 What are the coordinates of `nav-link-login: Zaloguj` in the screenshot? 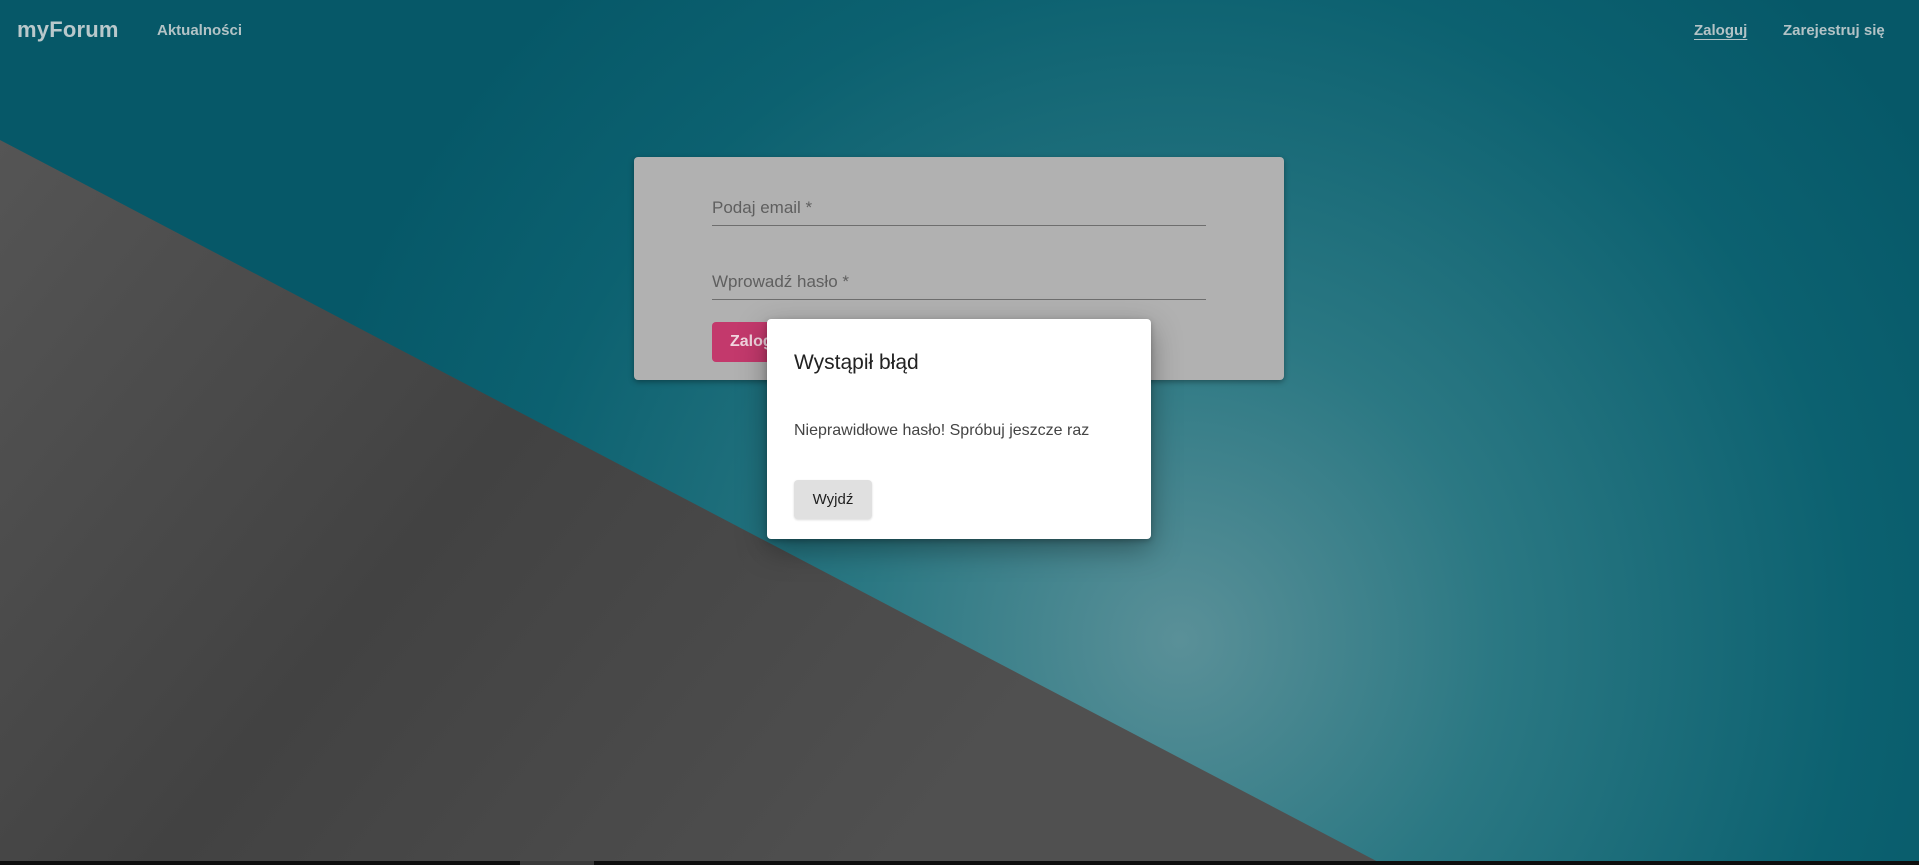 It's located at (1720, 30).